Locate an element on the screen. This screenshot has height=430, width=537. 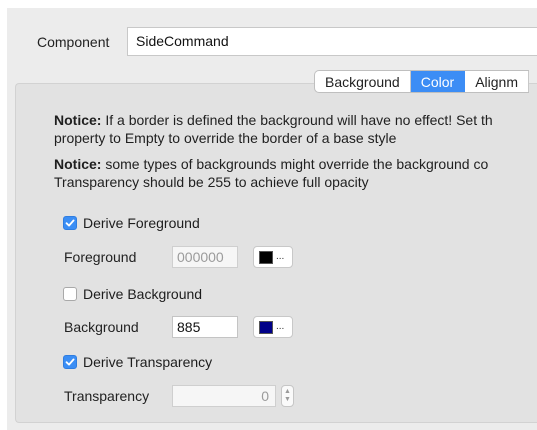
derive-transparency-row: Derive Transparency is located at coordinates (137, 362).